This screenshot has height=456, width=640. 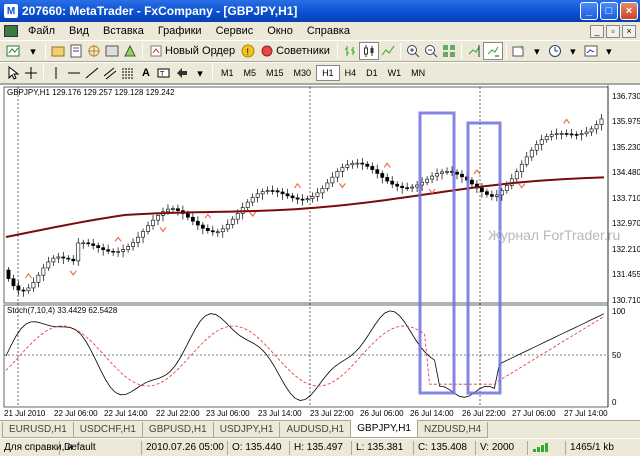 I want to click on child-restore-button: ▫, so click(x=613, y=31).